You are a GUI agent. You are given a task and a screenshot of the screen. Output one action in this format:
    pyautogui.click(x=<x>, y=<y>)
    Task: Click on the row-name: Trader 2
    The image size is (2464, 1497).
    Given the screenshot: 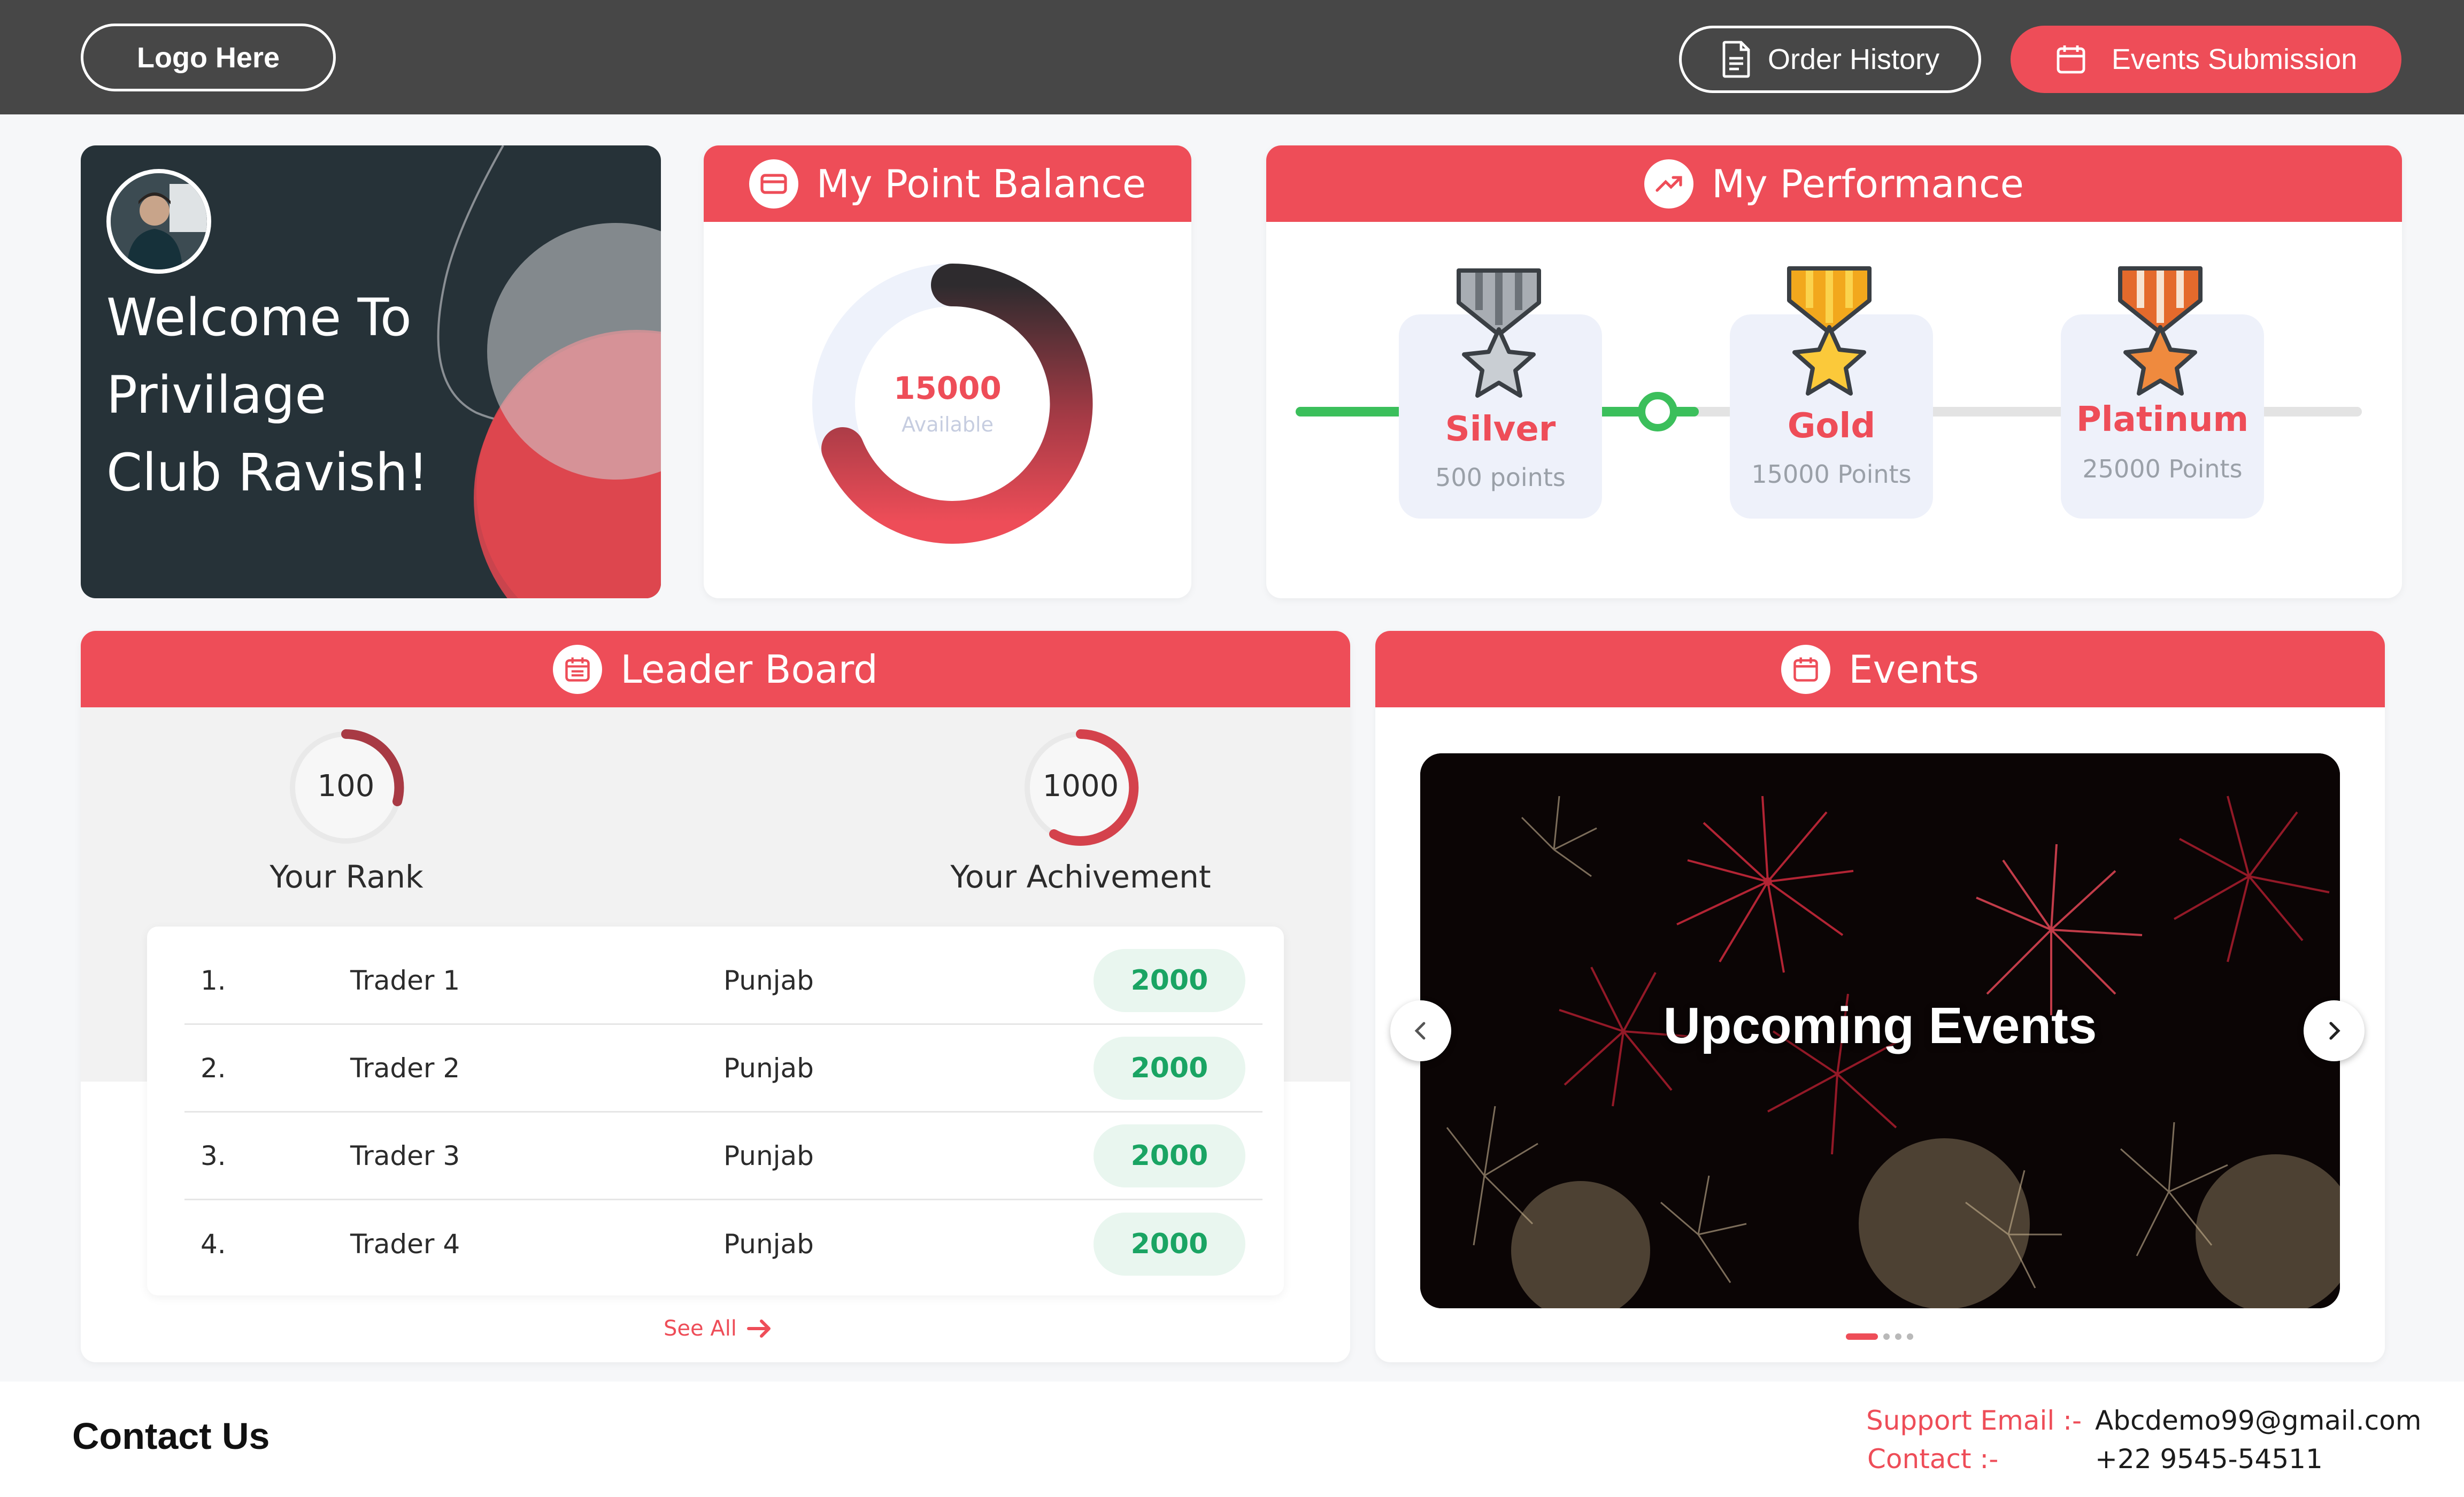 What is the action you would take?
    pyautogui.click(x=405, y=1068)
    